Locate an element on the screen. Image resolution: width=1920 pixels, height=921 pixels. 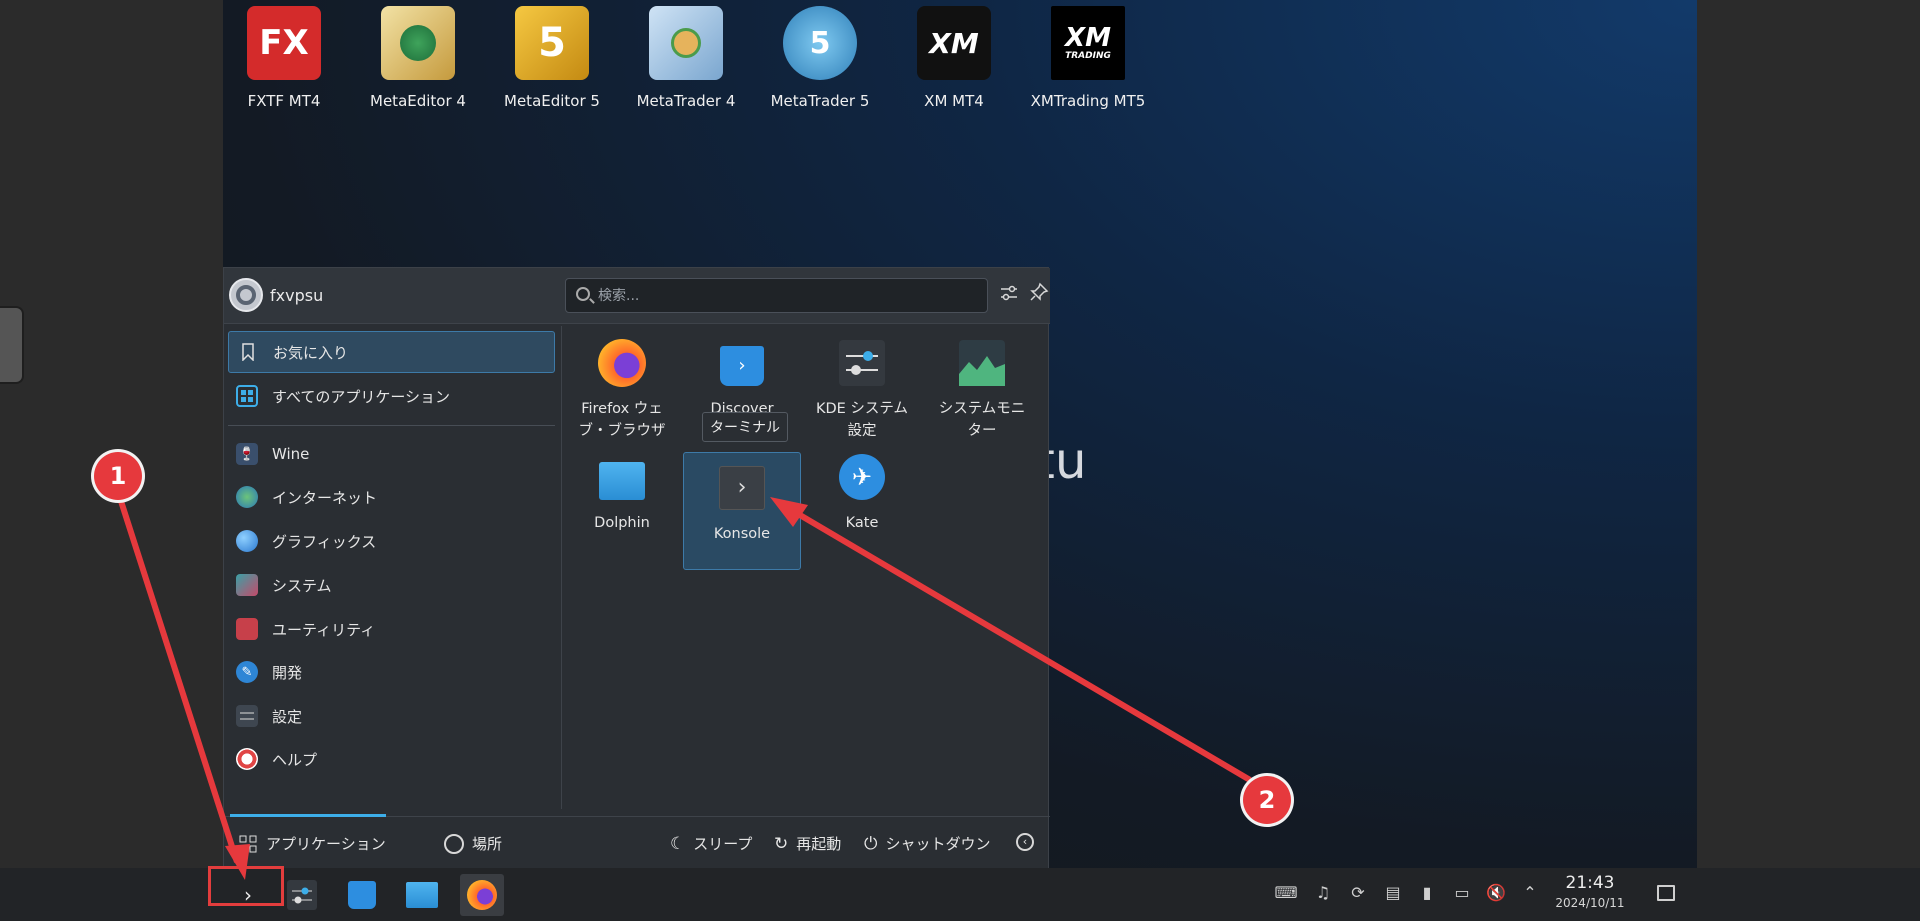
collapse-button: ‹ is located at coordinates (1025, 842).